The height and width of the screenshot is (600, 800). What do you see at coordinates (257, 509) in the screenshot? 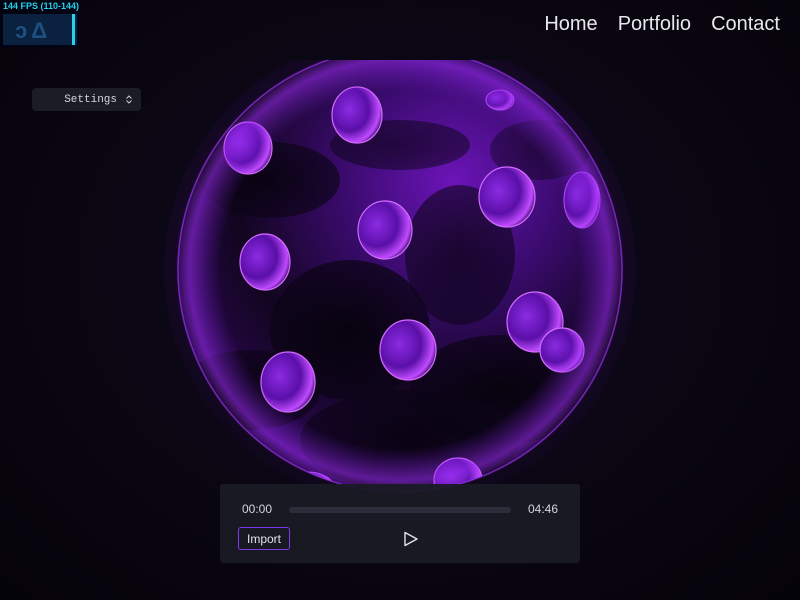
I see `current-time: 00:00` at bounding box center [257, 509].